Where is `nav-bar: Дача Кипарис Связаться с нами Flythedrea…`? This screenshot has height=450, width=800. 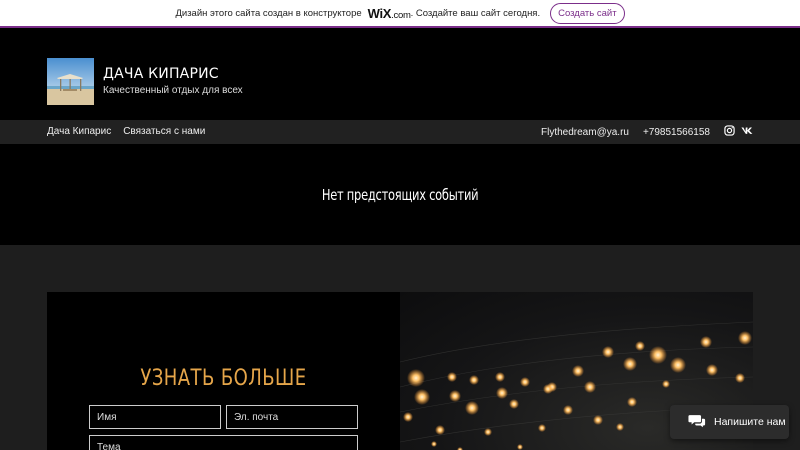
nav-bar: Дача Кипарис Связаться с нами Flythedrea… is located at coordinates (400, 132).